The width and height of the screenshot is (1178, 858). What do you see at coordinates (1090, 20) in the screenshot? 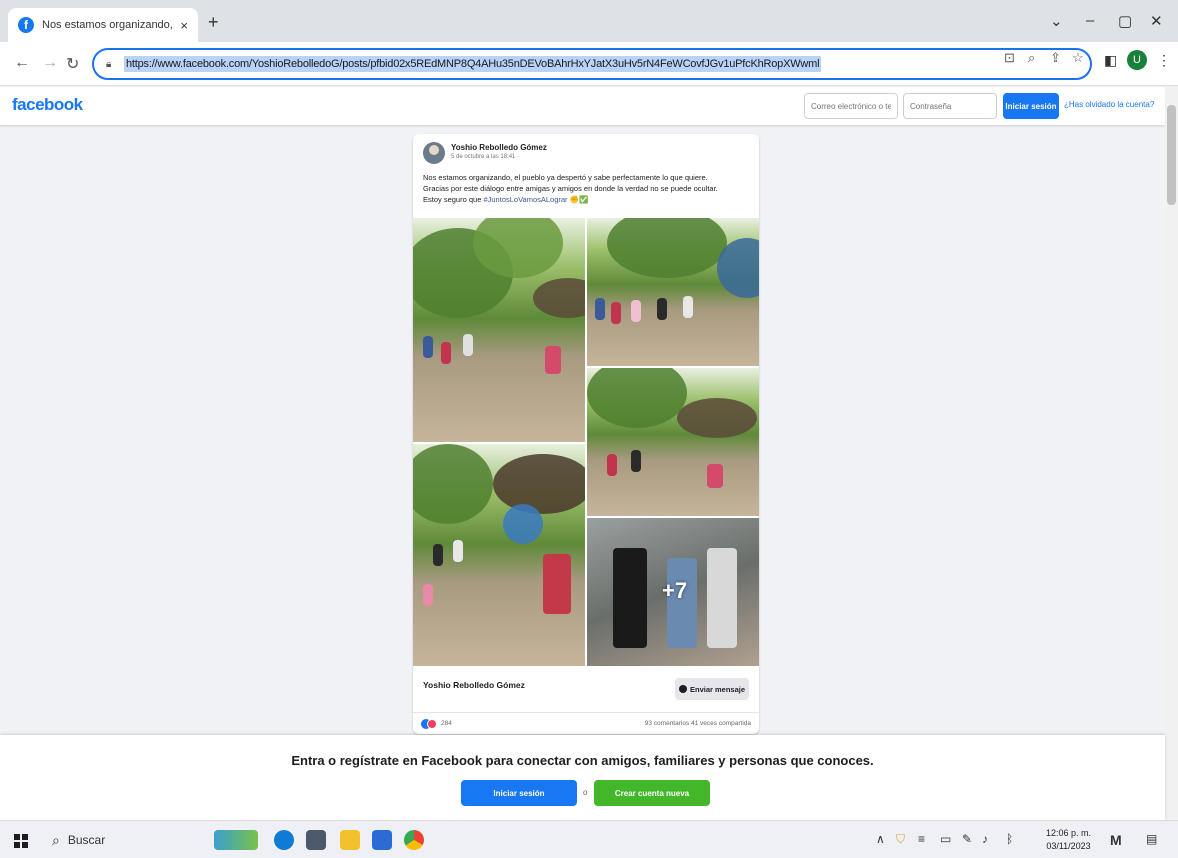
I see `minimize-icon: –` at bounding box center [1090, 20].